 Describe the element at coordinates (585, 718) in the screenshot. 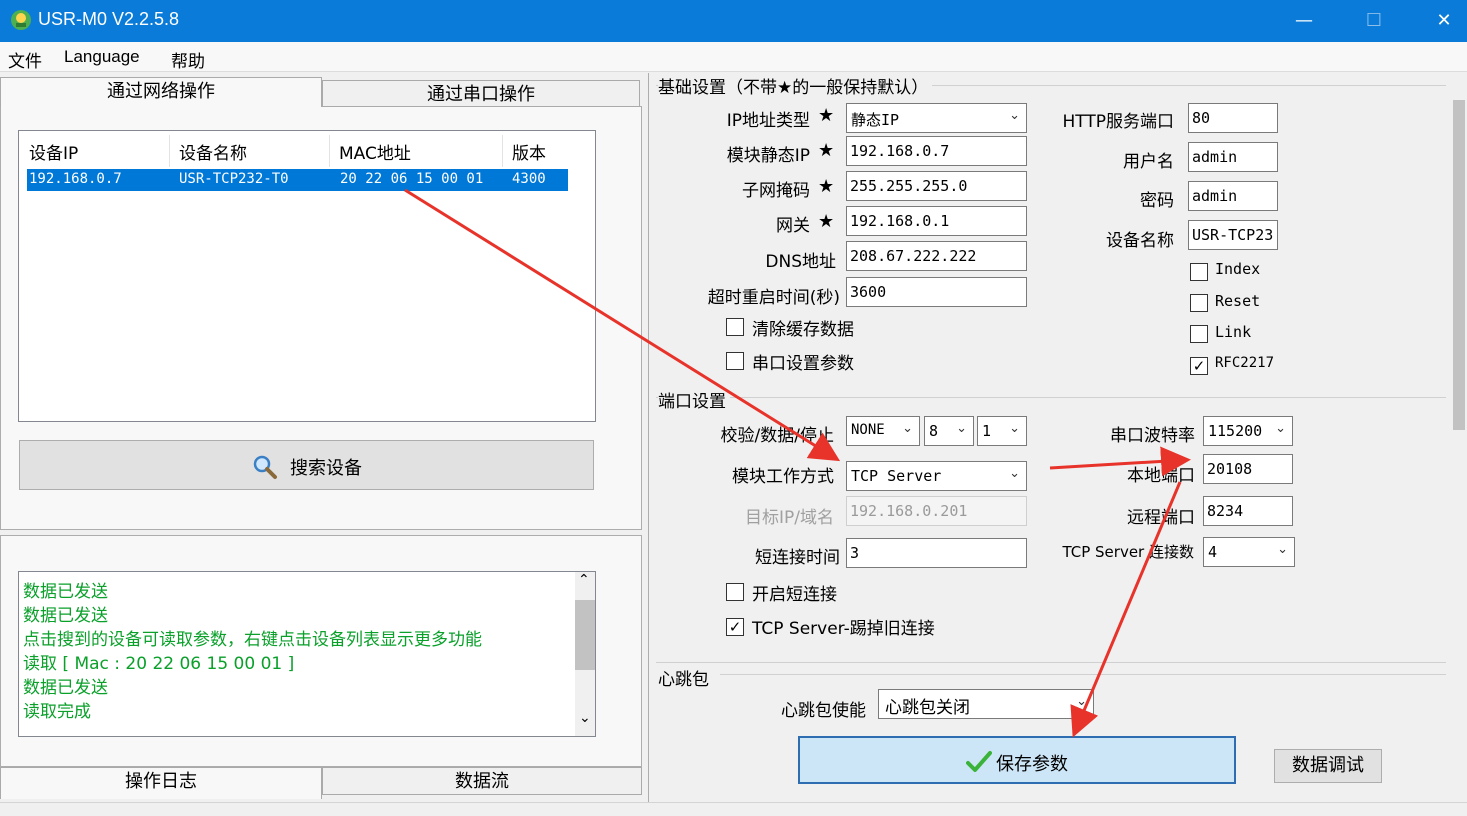

I see `scroll-down-icon: ⌄` at that location.